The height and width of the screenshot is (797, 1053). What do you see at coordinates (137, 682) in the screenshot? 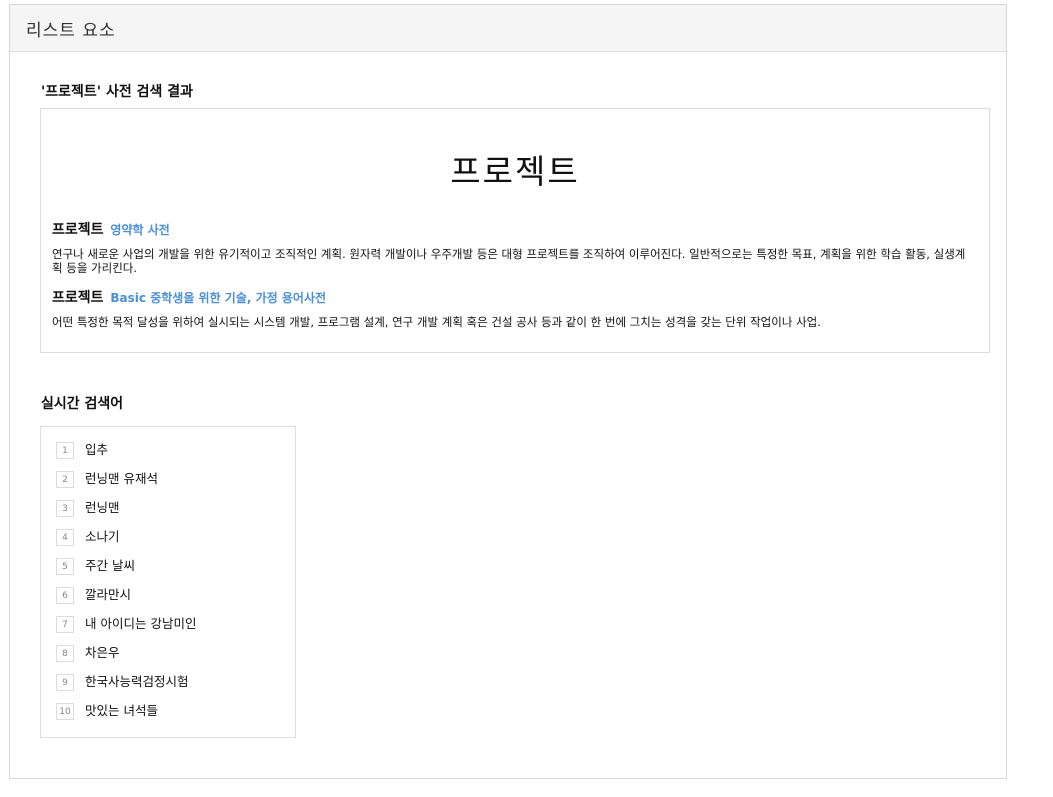
I see `rank-term-link: 한국사능력검정시험` at bounding box center [137, 682].